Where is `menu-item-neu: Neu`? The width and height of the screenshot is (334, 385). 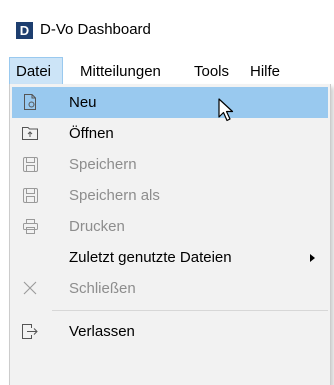 menu-item-neu: Neu is located at coordinates (170, 102).